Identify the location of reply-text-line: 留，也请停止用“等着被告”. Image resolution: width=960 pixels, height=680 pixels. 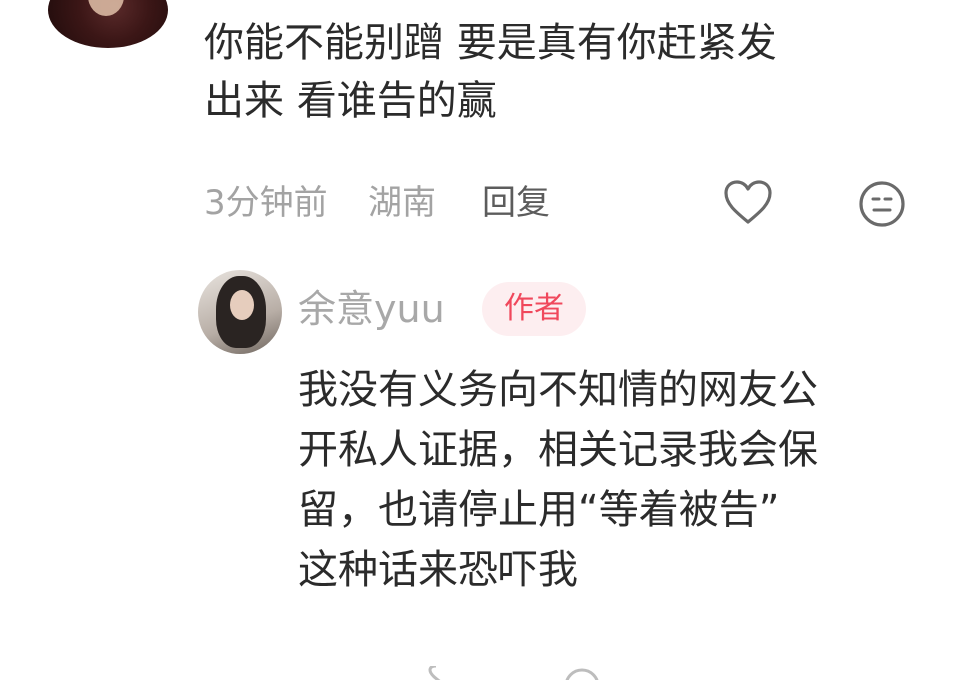
(539, 510).